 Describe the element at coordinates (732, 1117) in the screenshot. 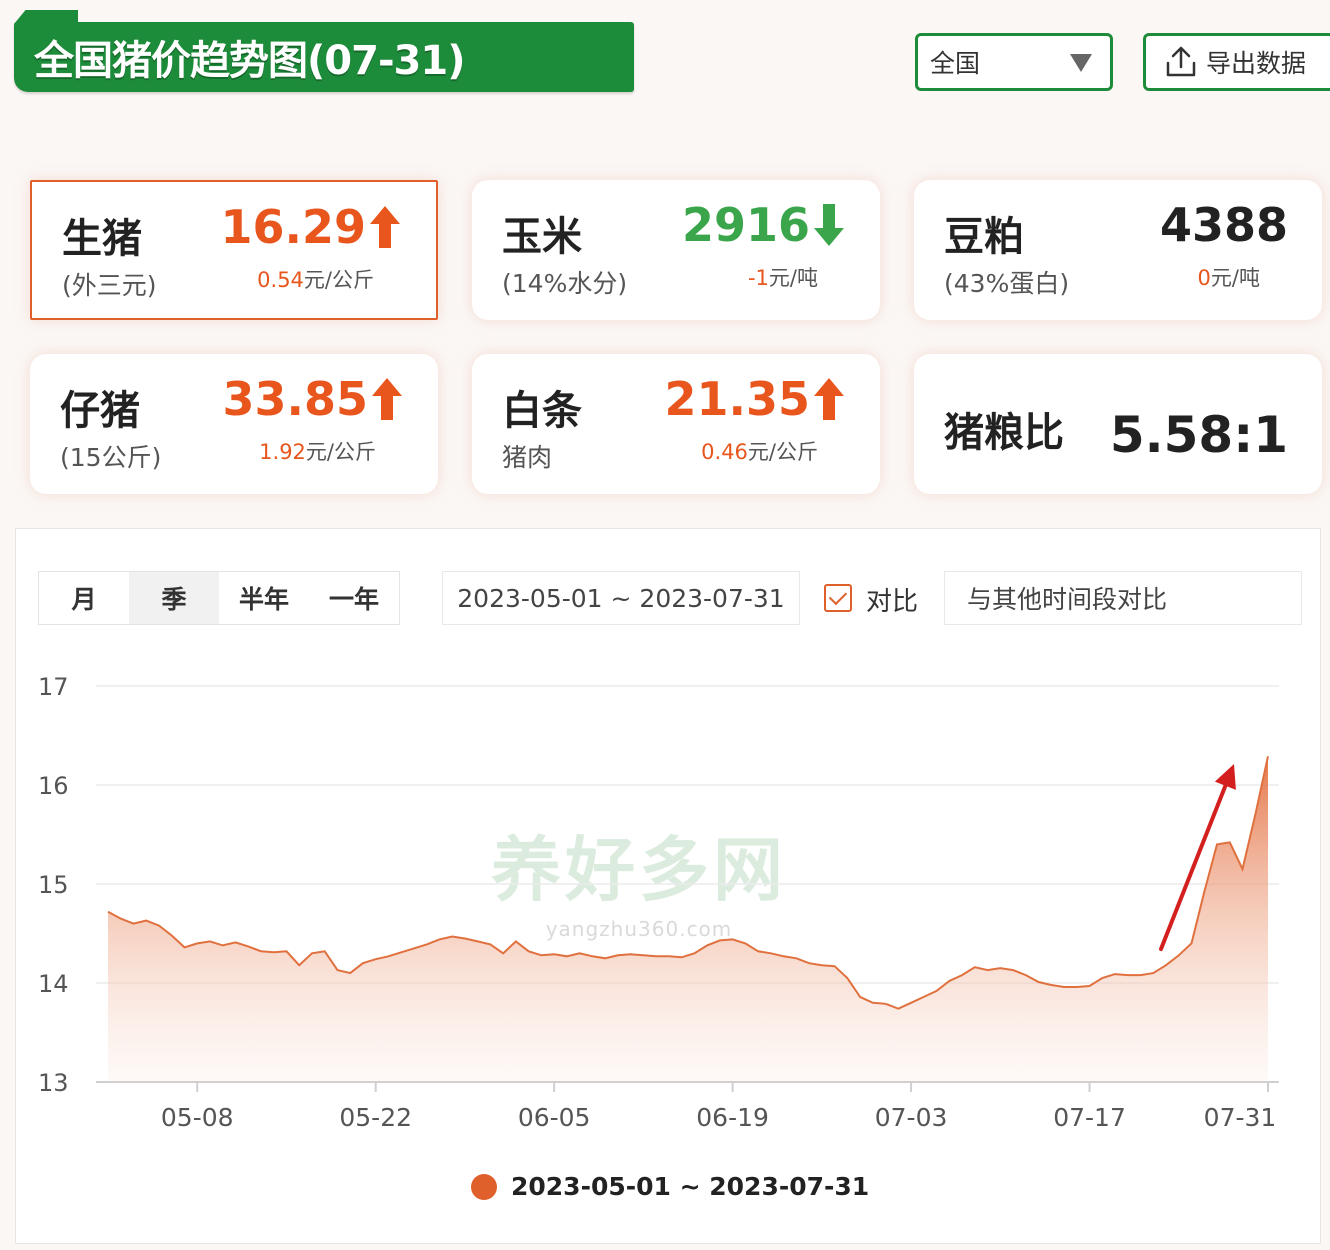

I see `x-tick-label: 06-19` at that location.